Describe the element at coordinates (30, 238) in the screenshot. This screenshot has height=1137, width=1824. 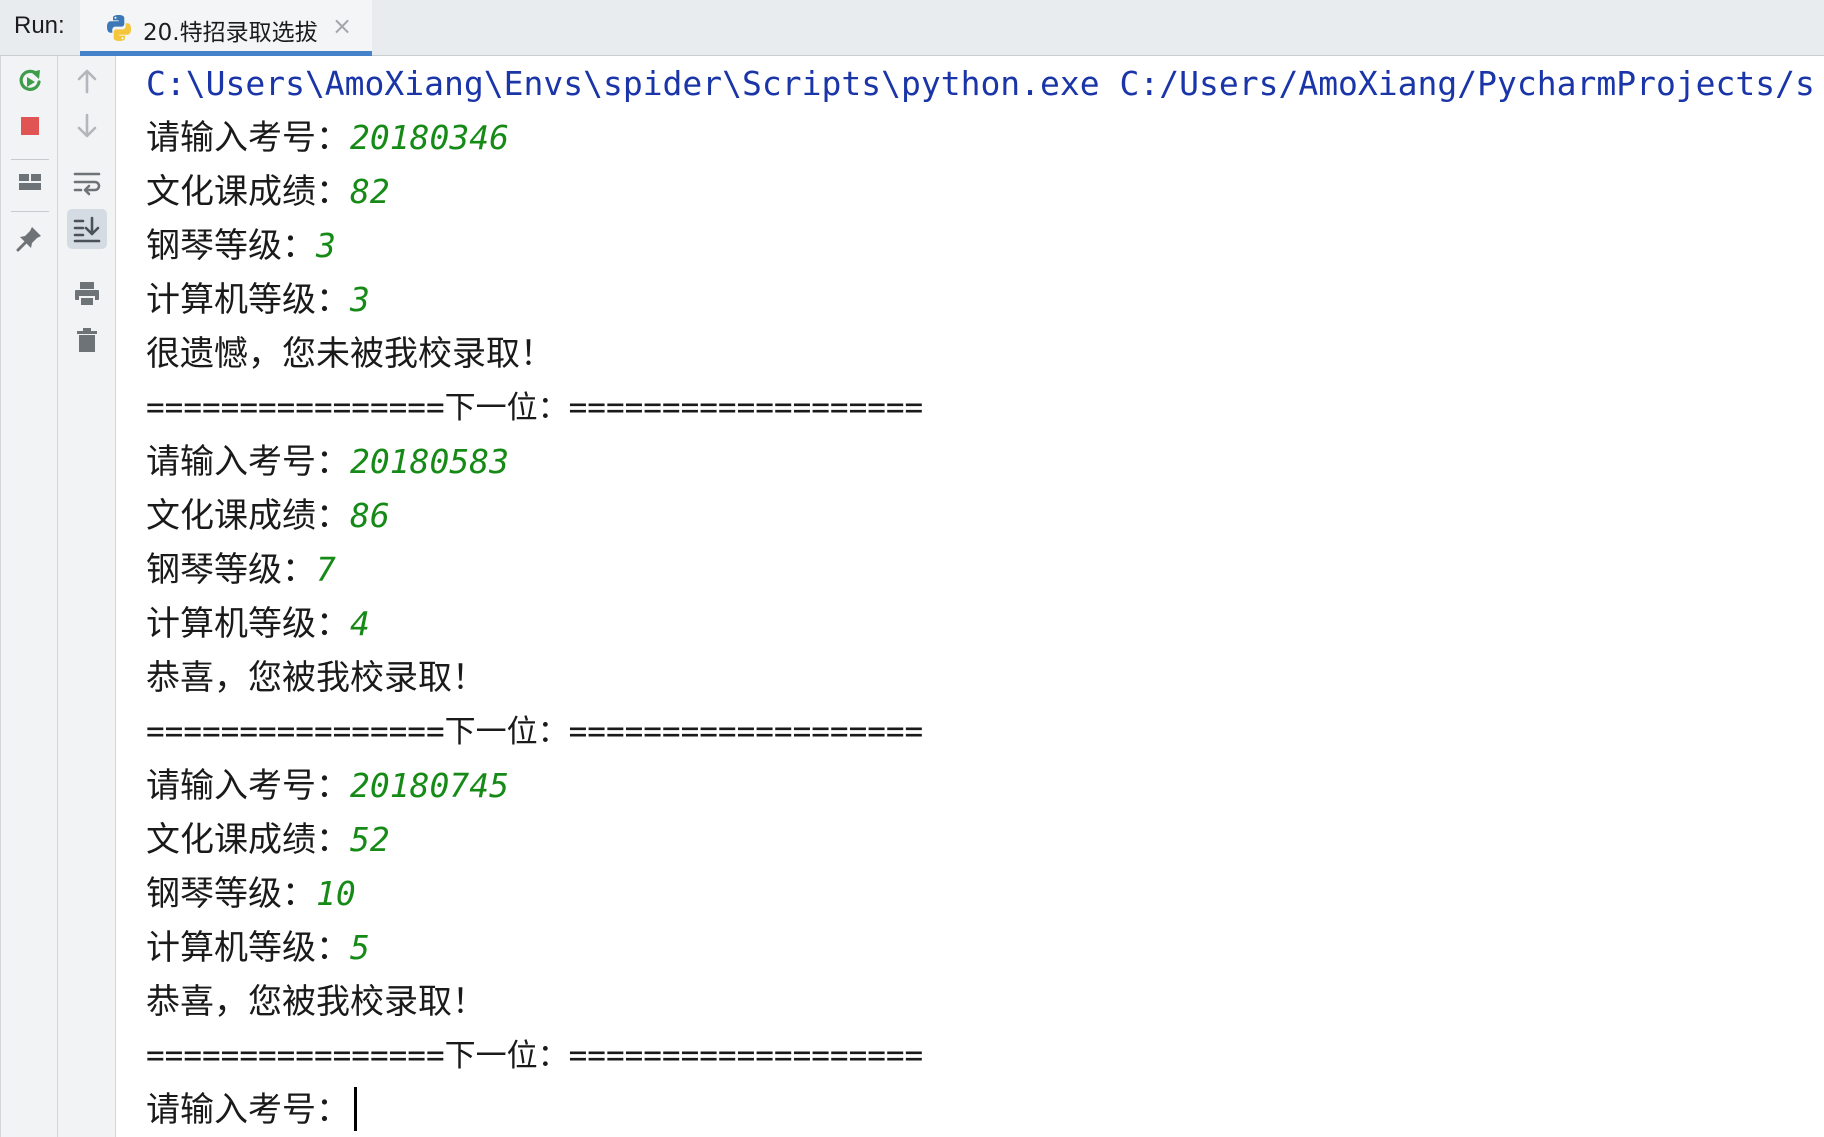
I see `pin-icon` at that location.